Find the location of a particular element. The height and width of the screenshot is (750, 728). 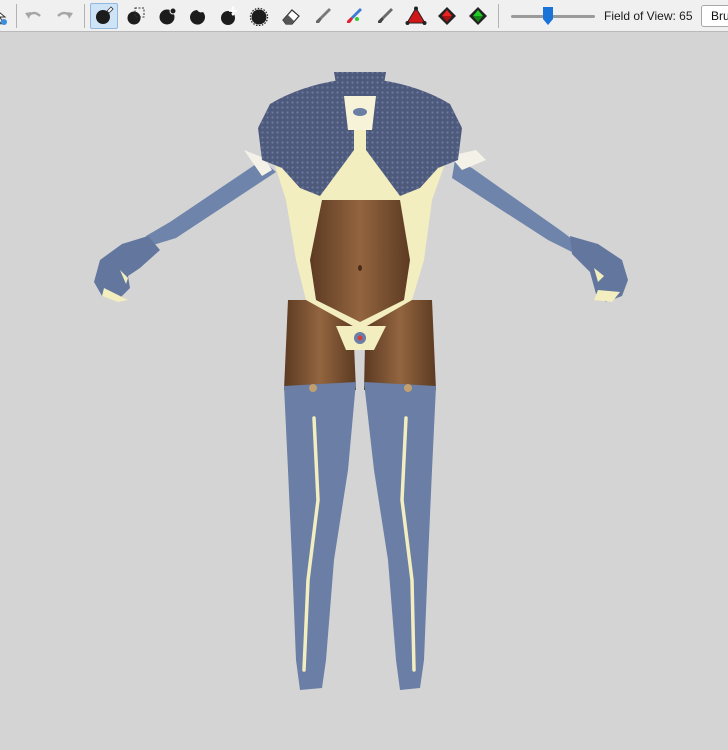

left-arm is located at coordinates (185, 226).